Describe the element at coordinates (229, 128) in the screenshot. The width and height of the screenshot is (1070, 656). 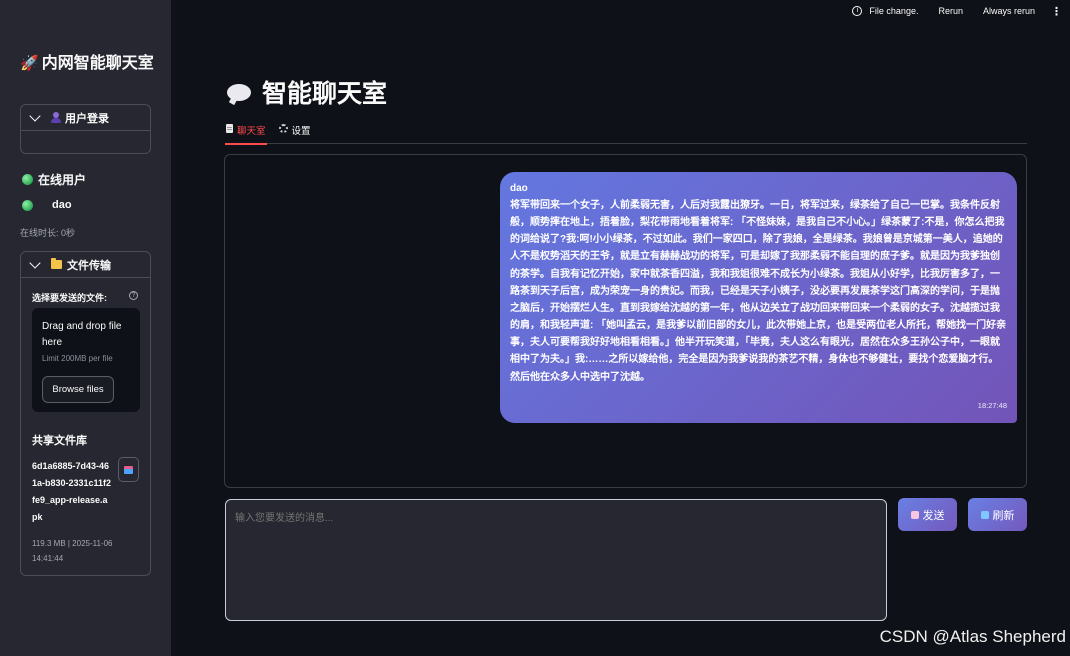
I see `document-icon` at that location.